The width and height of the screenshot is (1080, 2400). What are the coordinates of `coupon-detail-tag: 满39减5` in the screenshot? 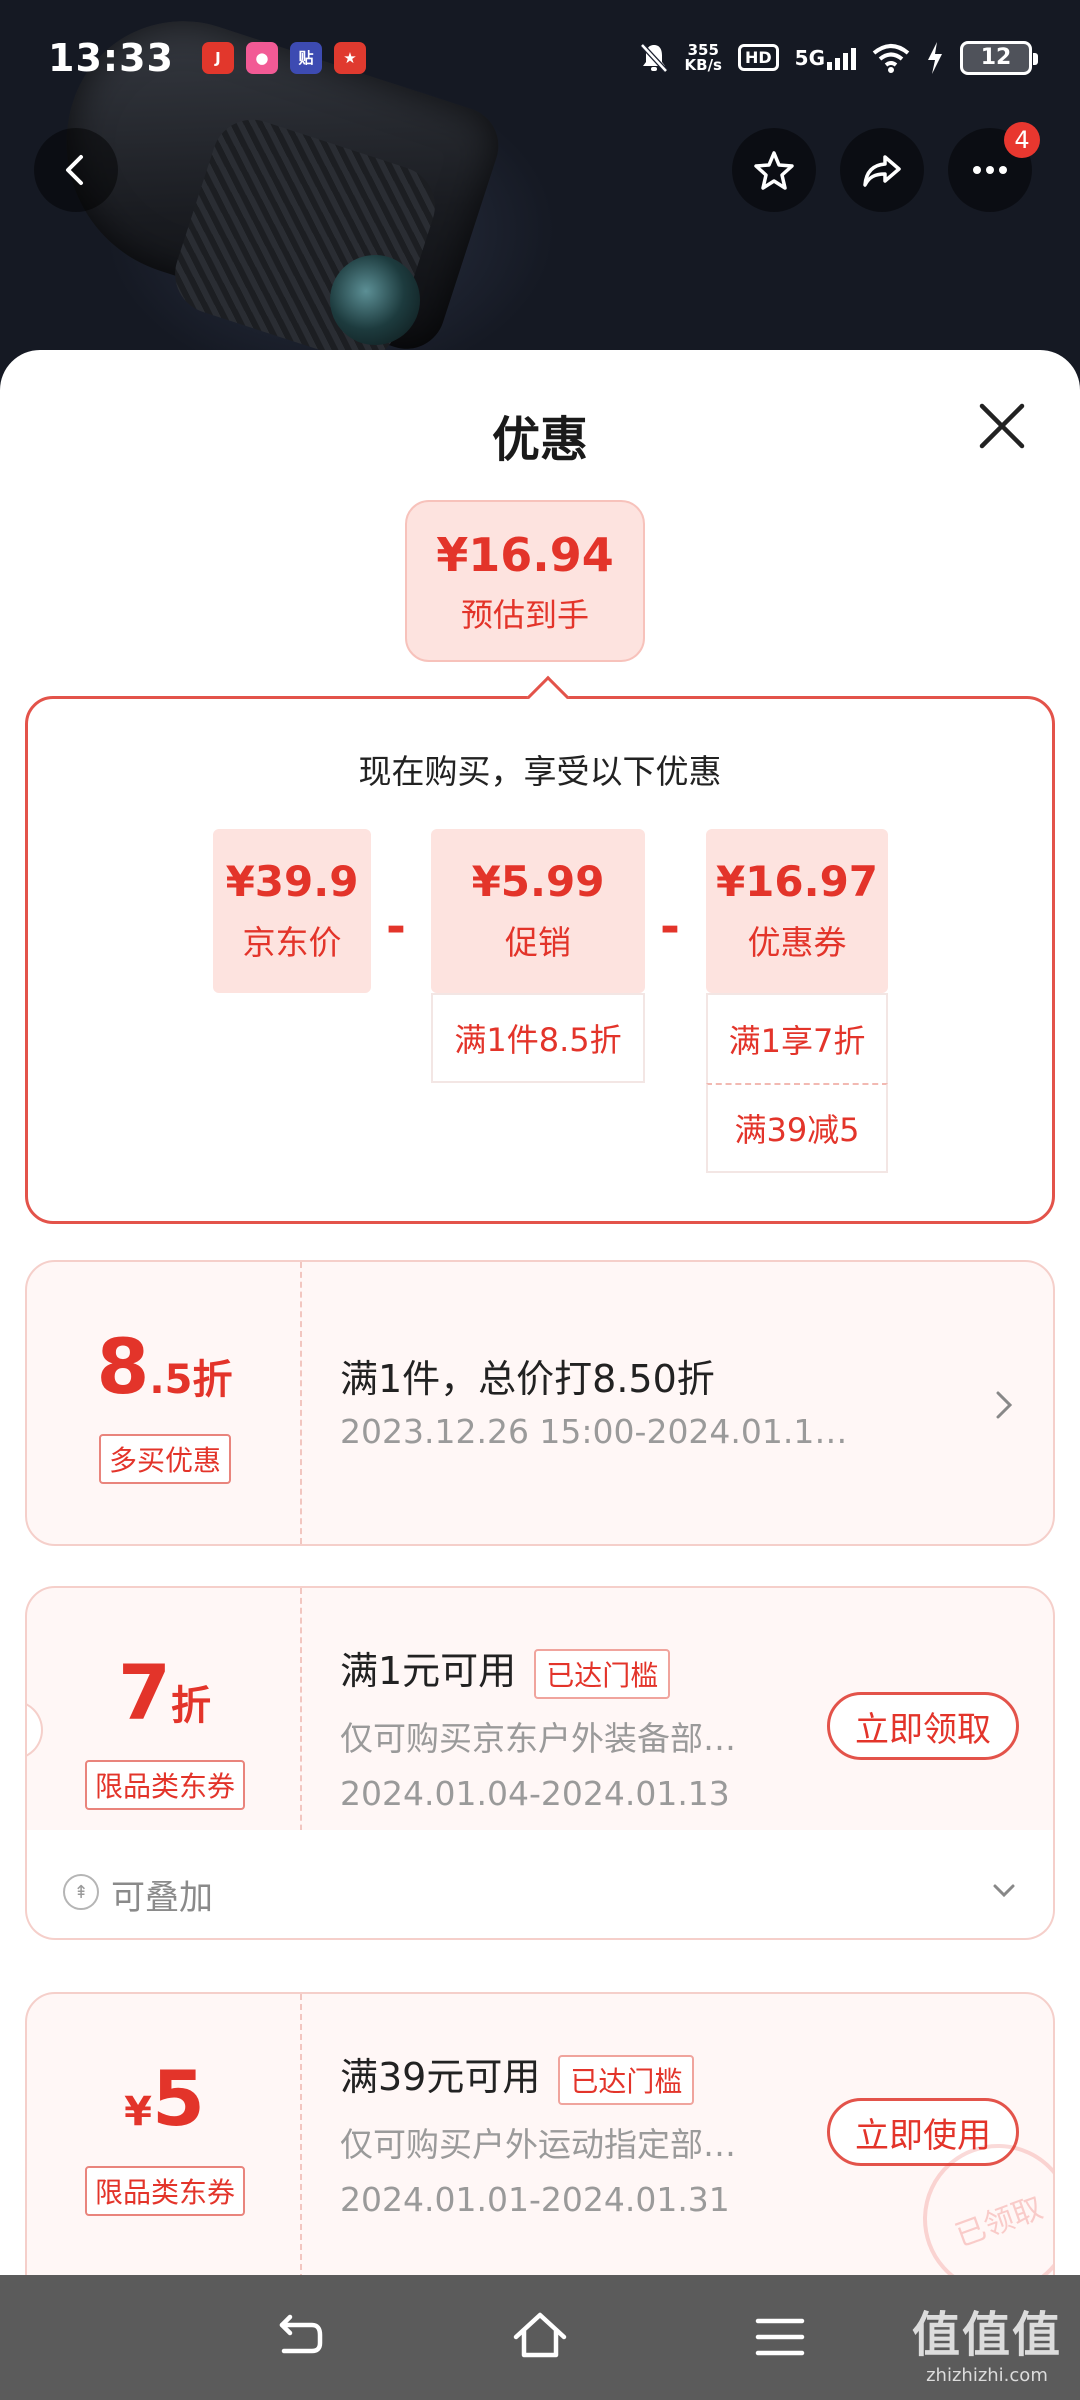 It's located at (797, 1128).